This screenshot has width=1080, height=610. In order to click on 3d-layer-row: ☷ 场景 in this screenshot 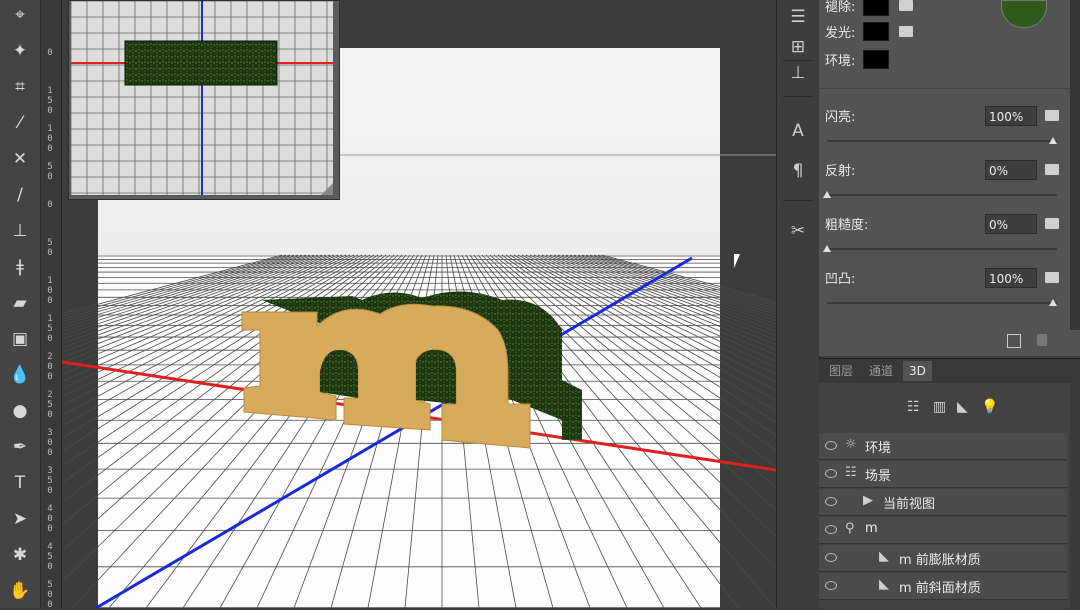, I will do `click(943, 474)`.